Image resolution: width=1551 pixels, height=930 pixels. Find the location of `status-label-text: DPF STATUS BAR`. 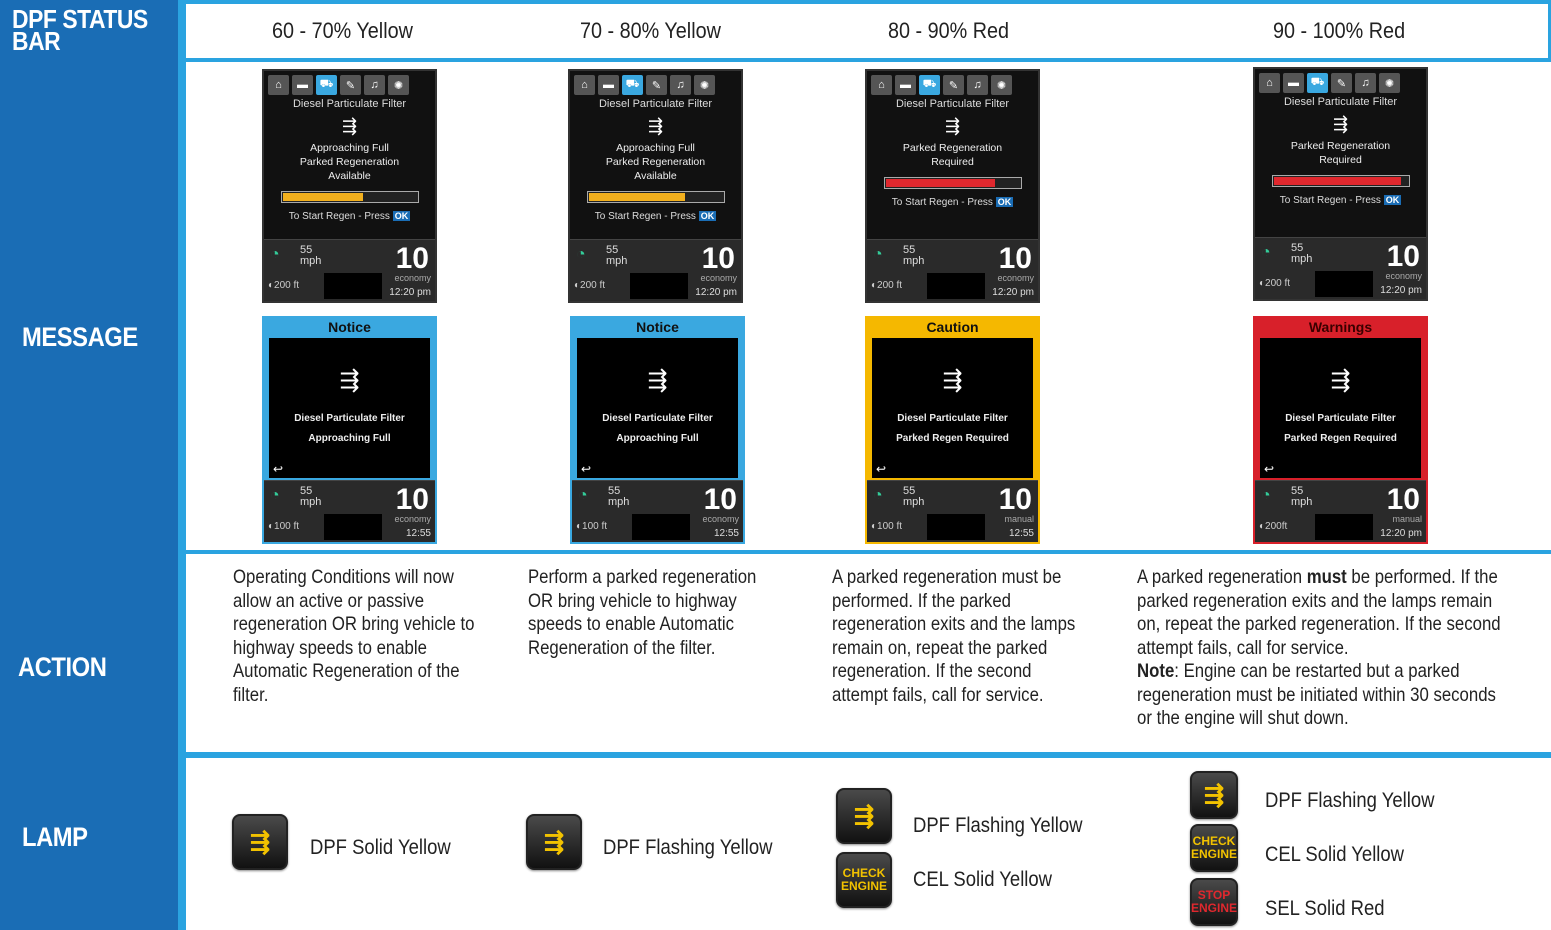

status-label-text: DPF STATUS BAR is located at coordinates (80, 30).